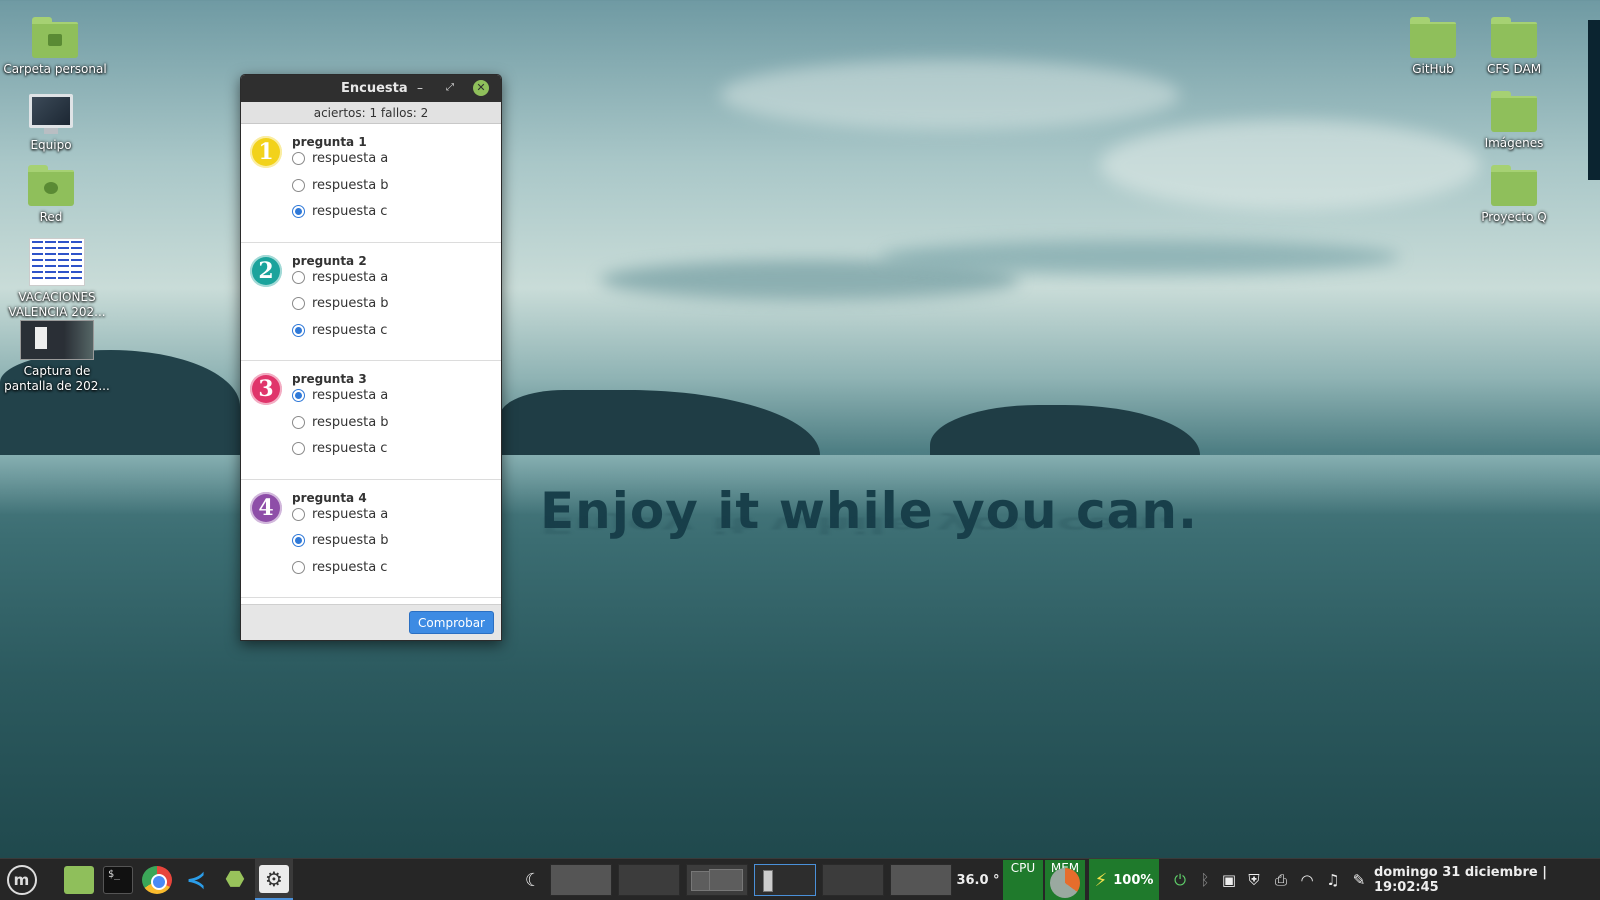  I want to click on memory-pie-icon, so click(1065, 883).